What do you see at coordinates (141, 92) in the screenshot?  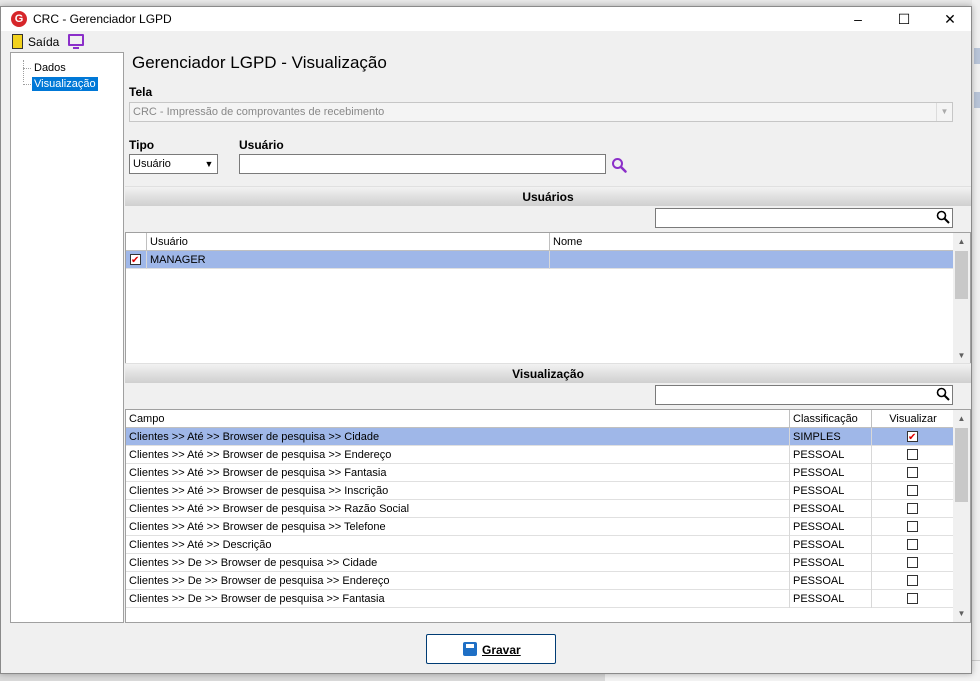 I see `tela-label: Tela` at bounding box center [141, 92].